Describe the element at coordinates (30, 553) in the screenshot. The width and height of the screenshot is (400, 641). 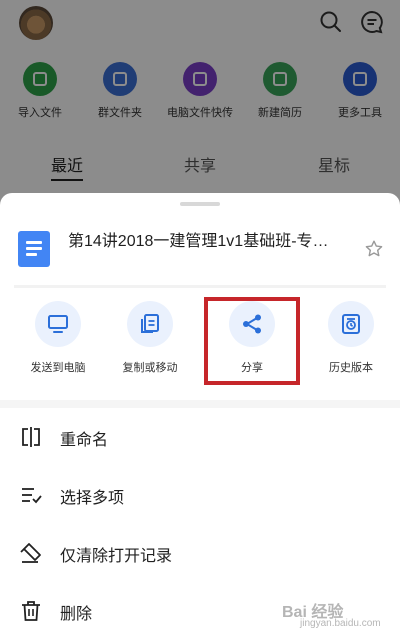
I see `eraser-icon` at that location.